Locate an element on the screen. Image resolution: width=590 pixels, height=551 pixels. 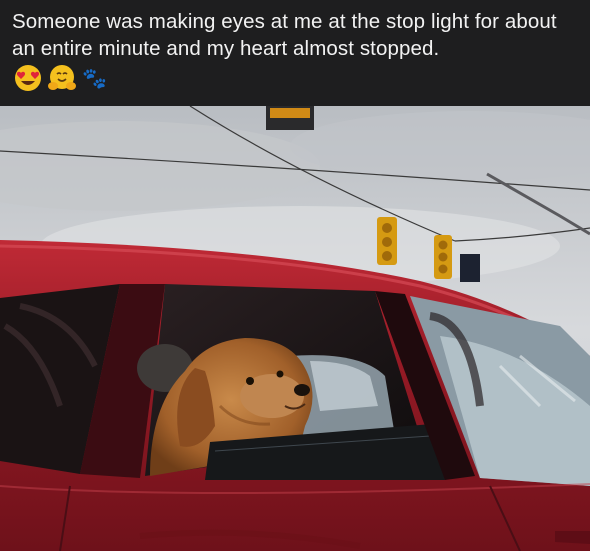
dog-eye is located at coordinates (250, 381).